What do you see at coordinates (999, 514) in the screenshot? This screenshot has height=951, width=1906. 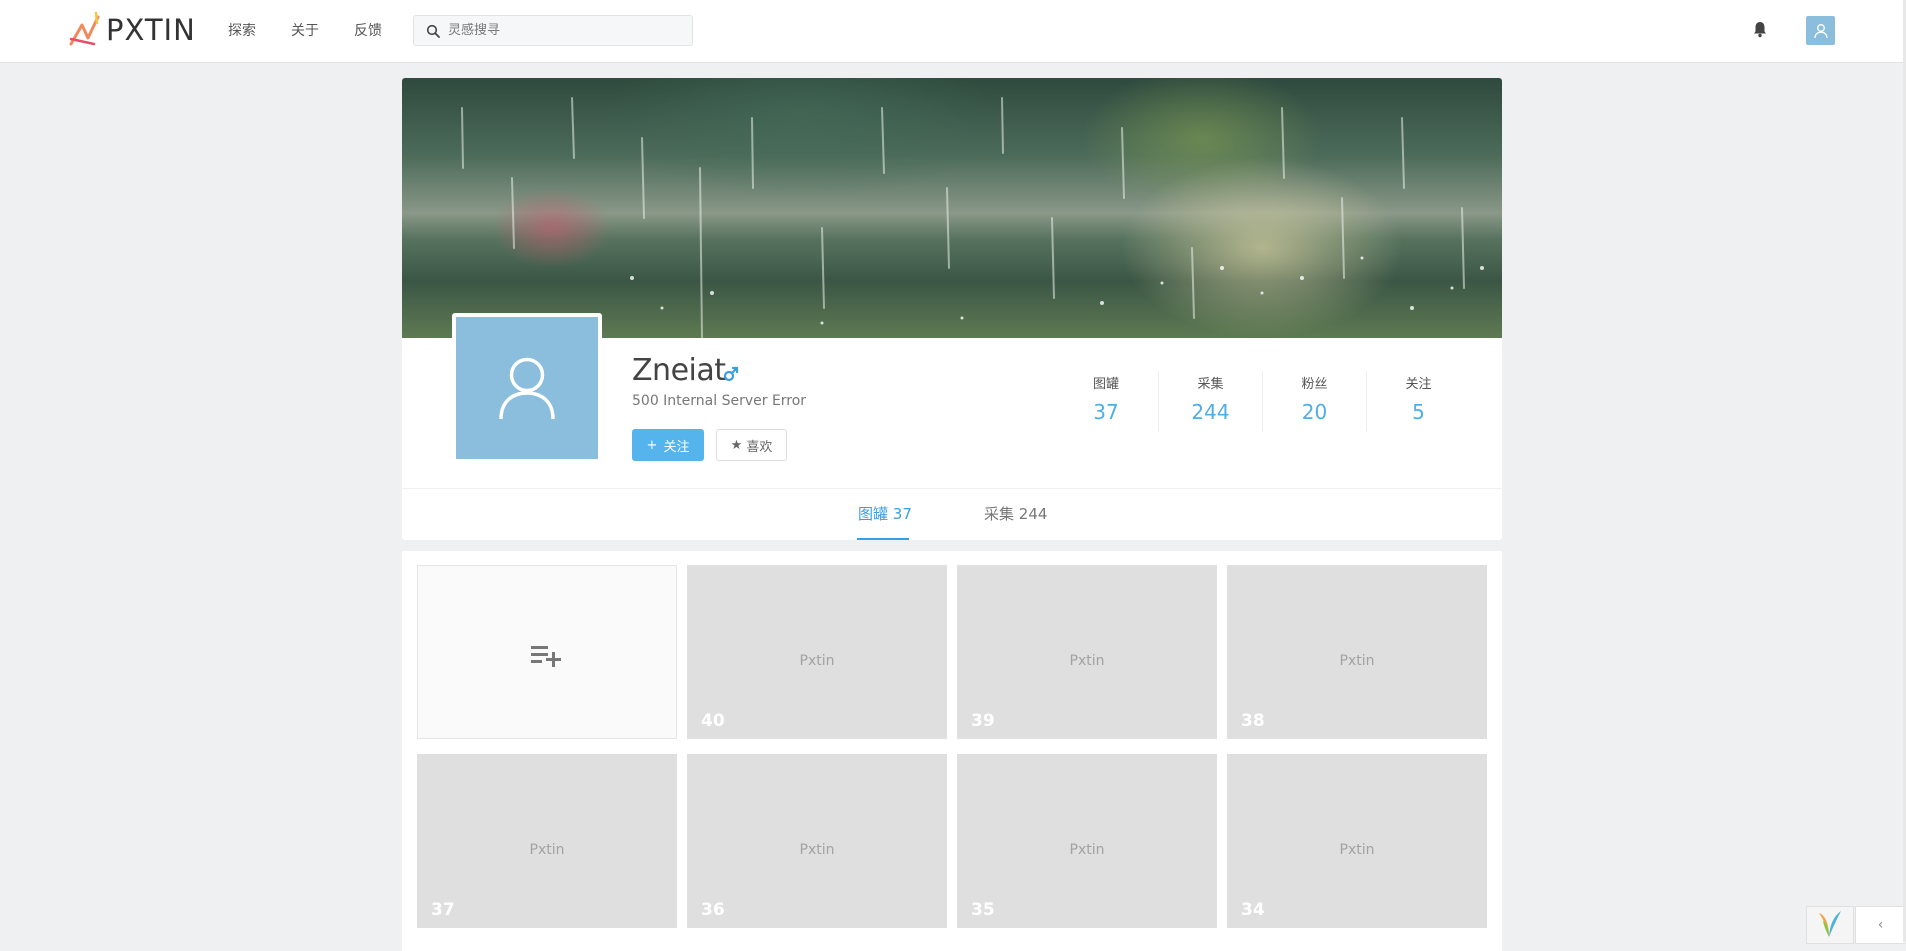 I see `tab-label: 采集` at bounding box center [999, 514].